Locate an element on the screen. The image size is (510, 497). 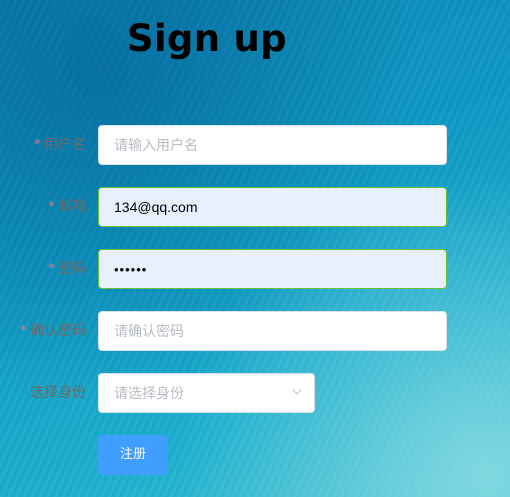
username-label: * 用户名 is located at coordinates (60, 145).